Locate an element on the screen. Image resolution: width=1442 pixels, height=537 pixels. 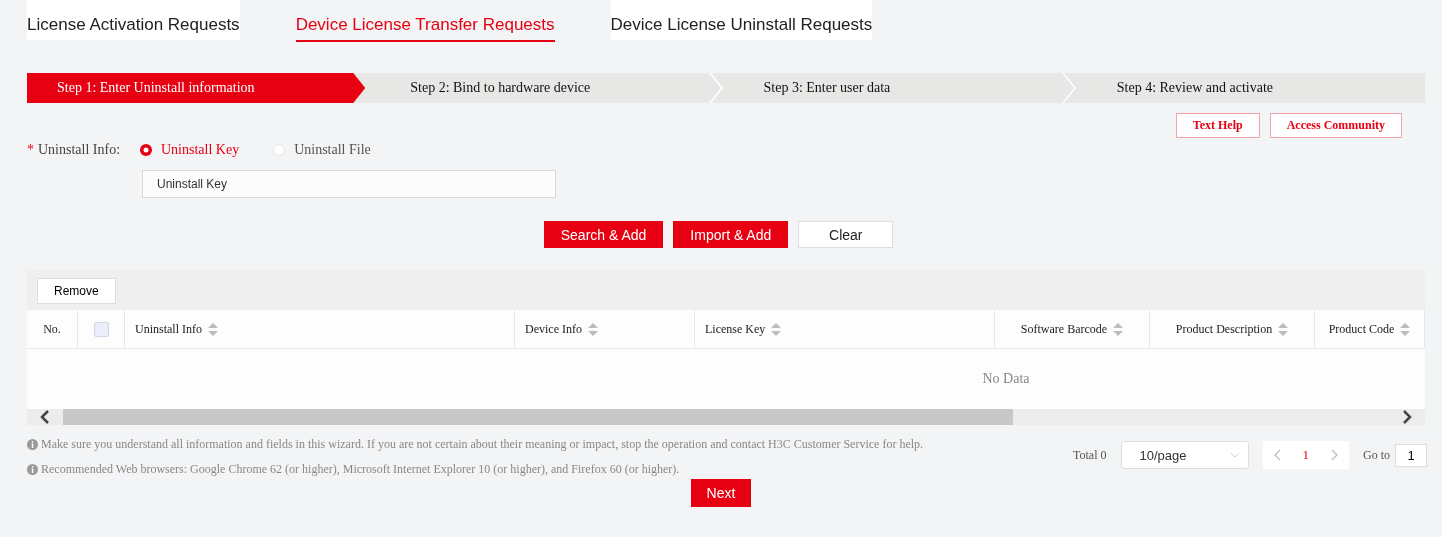
caret-icon is located at coordinates (1234, 455).